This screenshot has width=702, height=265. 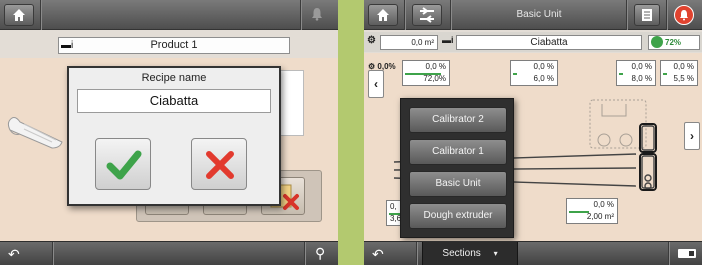 What do you see at coordinates (600, 216) in the screenshot?
I see `value-bottom: 2,00 m²` at bounding box center [600, 216].